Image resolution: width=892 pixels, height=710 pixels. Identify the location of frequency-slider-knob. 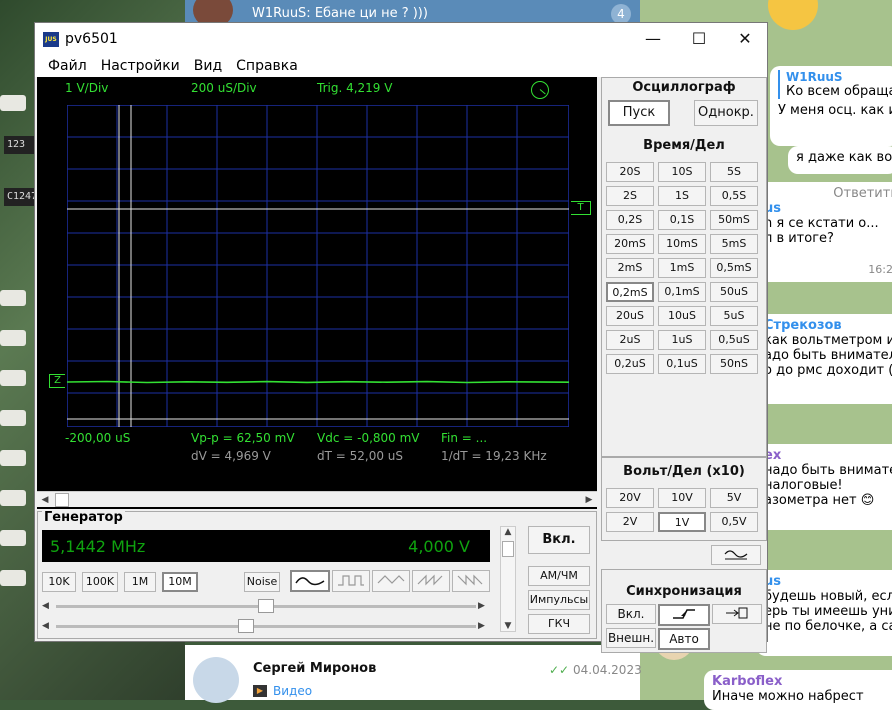
(266, 606).